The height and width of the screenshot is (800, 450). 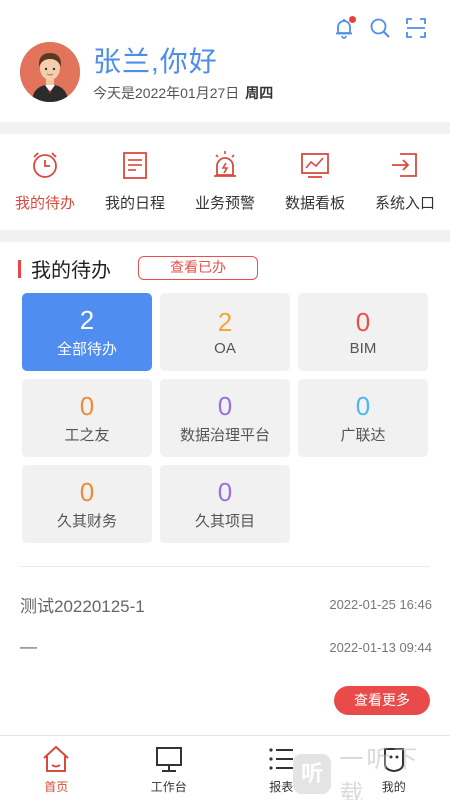 What do you see at coordinates (86, 349) in the screenshot?
I see `todo-card-label: 全部待办` at bounding box center [86, 349].